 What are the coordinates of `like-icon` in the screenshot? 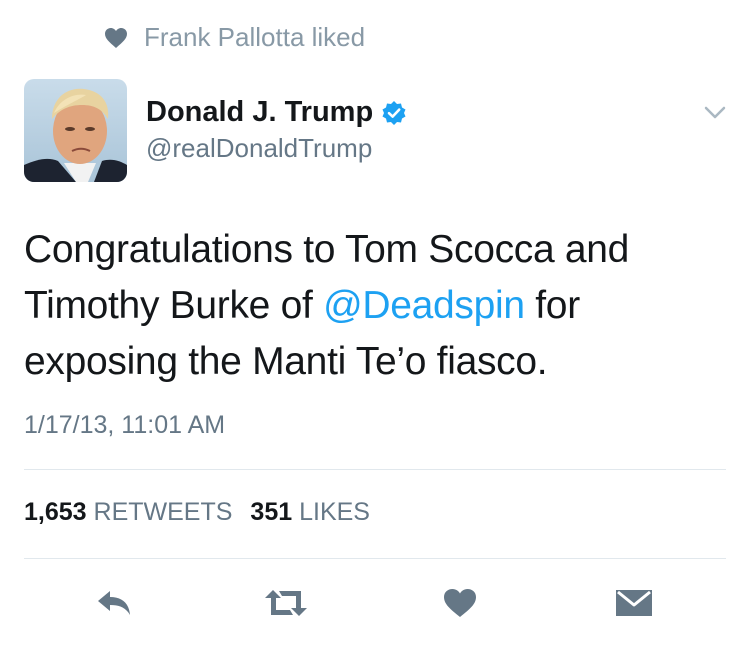 It's located at (460, 603).